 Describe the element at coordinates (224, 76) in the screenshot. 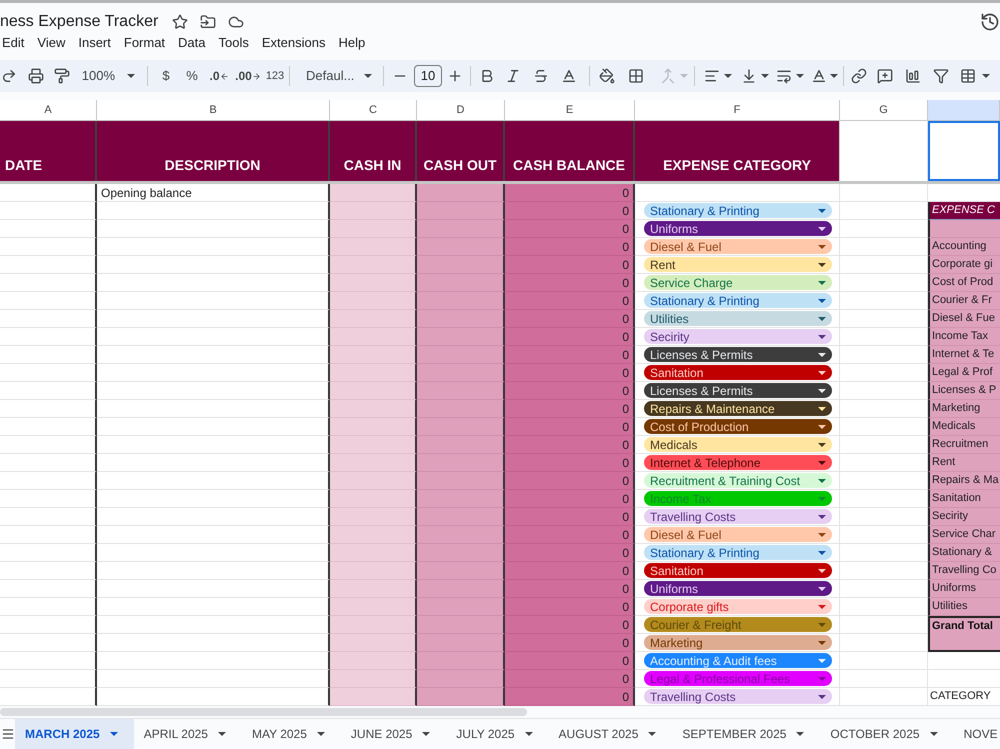

I see `arrow-left-icon` at that location.